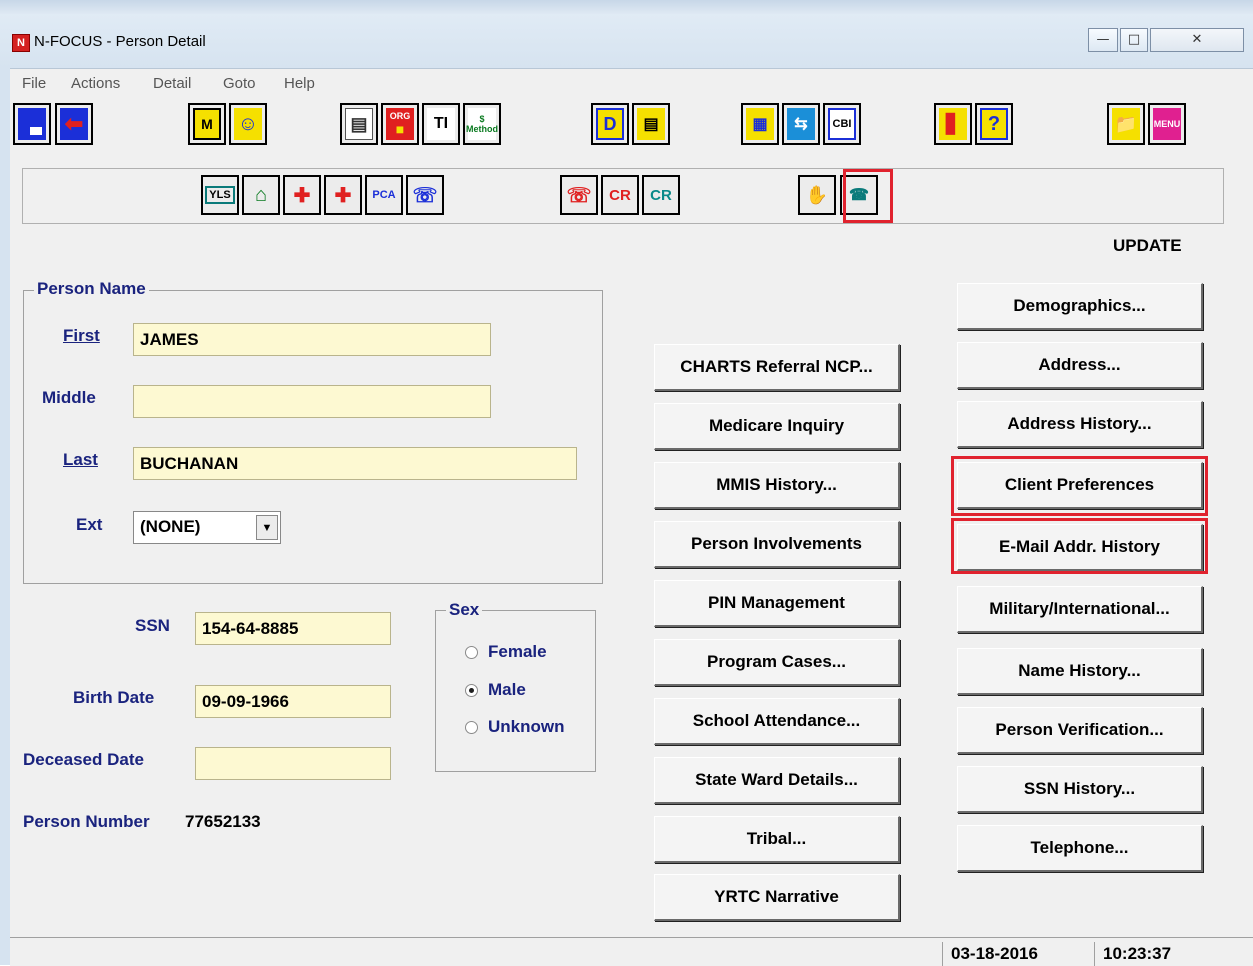 This screenshot has width=1253, height=966. Describe the element at coordinates (74, 124) in the screenshot. I see `back-icon: ⬅` at that location.